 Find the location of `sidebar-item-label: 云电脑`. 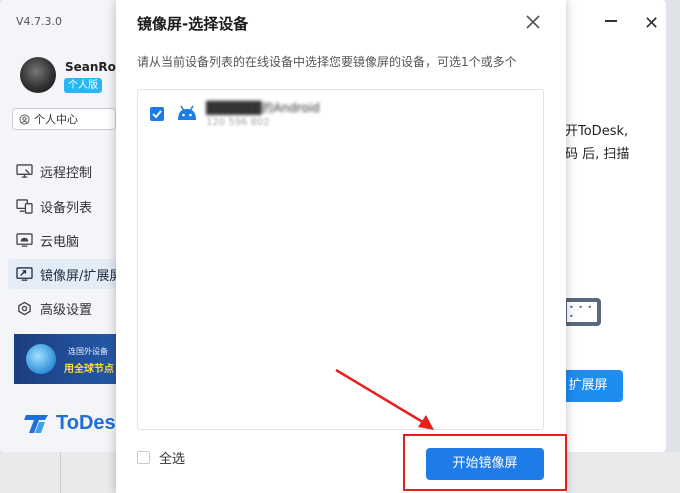

sidebar-item-label: 云电脑 is located at coordinates (60, 242).